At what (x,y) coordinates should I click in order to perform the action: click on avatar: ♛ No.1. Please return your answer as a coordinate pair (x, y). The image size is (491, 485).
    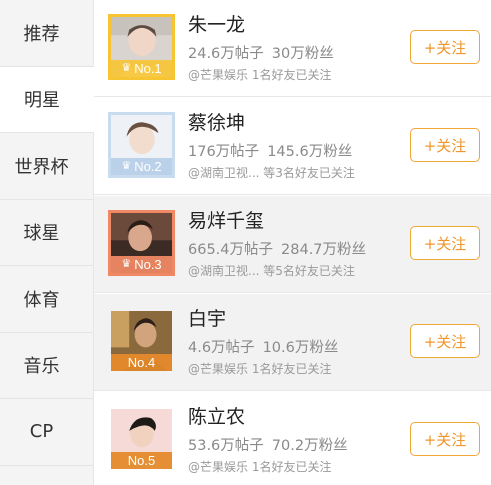
    Looking at the image, I should click on (141, 47).